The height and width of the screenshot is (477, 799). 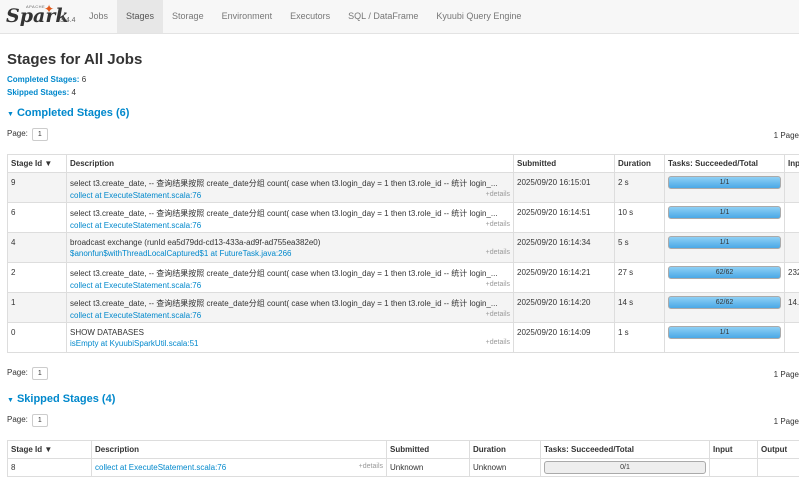 What do you see at coordinates (46, 16) in the screenshot?
I see `spark-logo: APACHE ✦ Spark 3.4.4` at bounding box center [46, 16].